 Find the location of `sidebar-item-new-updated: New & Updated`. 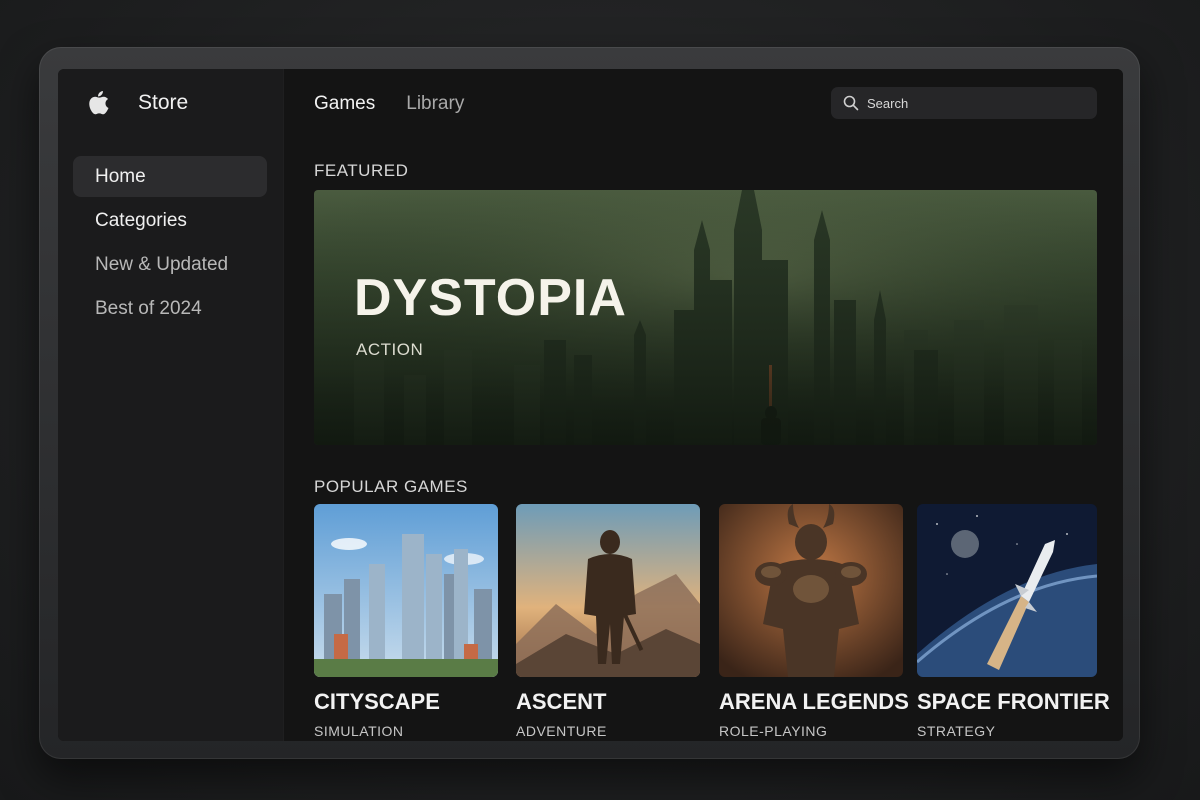

sidebar-item-new-updated: New & Updated is located at coordinates (170, 264).